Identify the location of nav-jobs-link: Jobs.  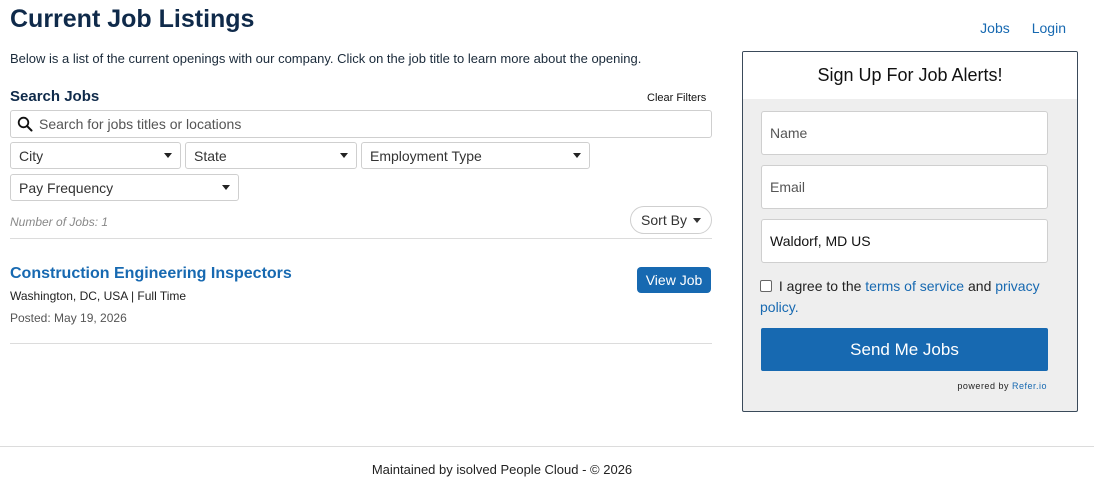
(995, 28).